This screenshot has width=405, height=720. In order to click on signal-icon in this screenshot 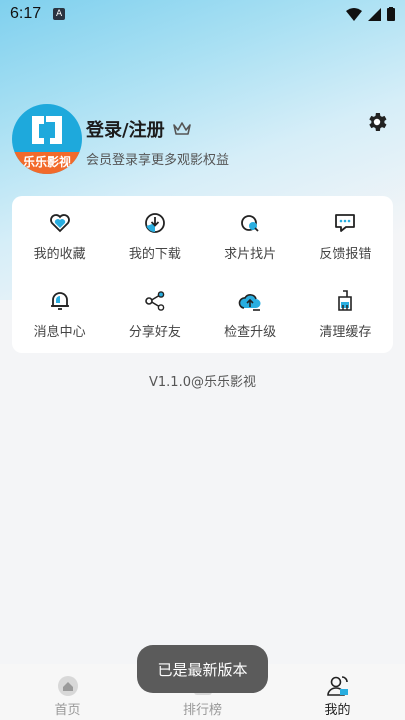, I will do `click(374, 14)`.